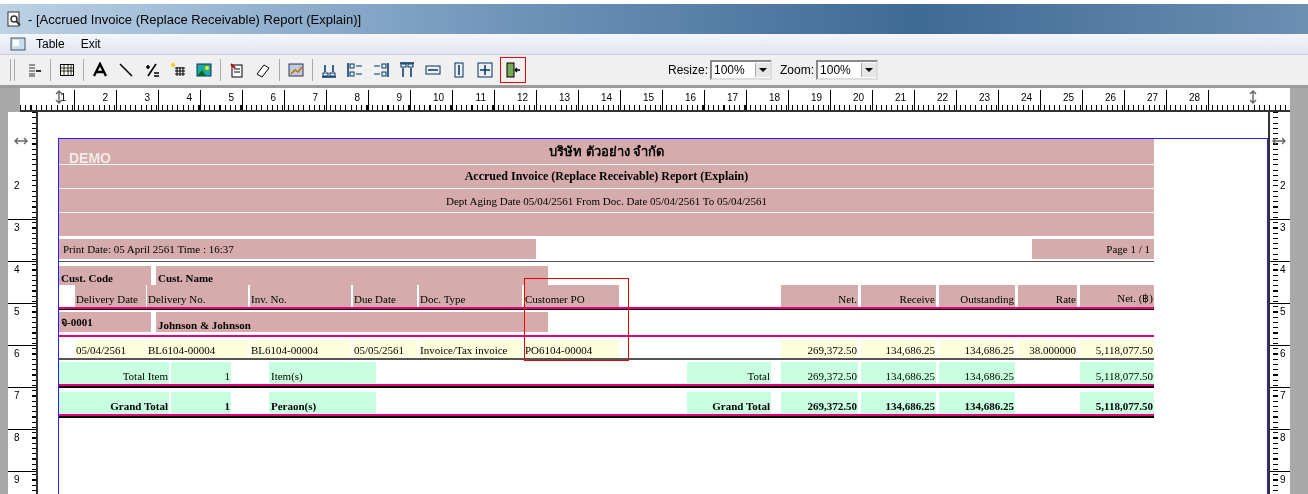 This screenshot has width=1308, height=494. I want to click on table-cell: 05/04/2561, so click(110, 349).